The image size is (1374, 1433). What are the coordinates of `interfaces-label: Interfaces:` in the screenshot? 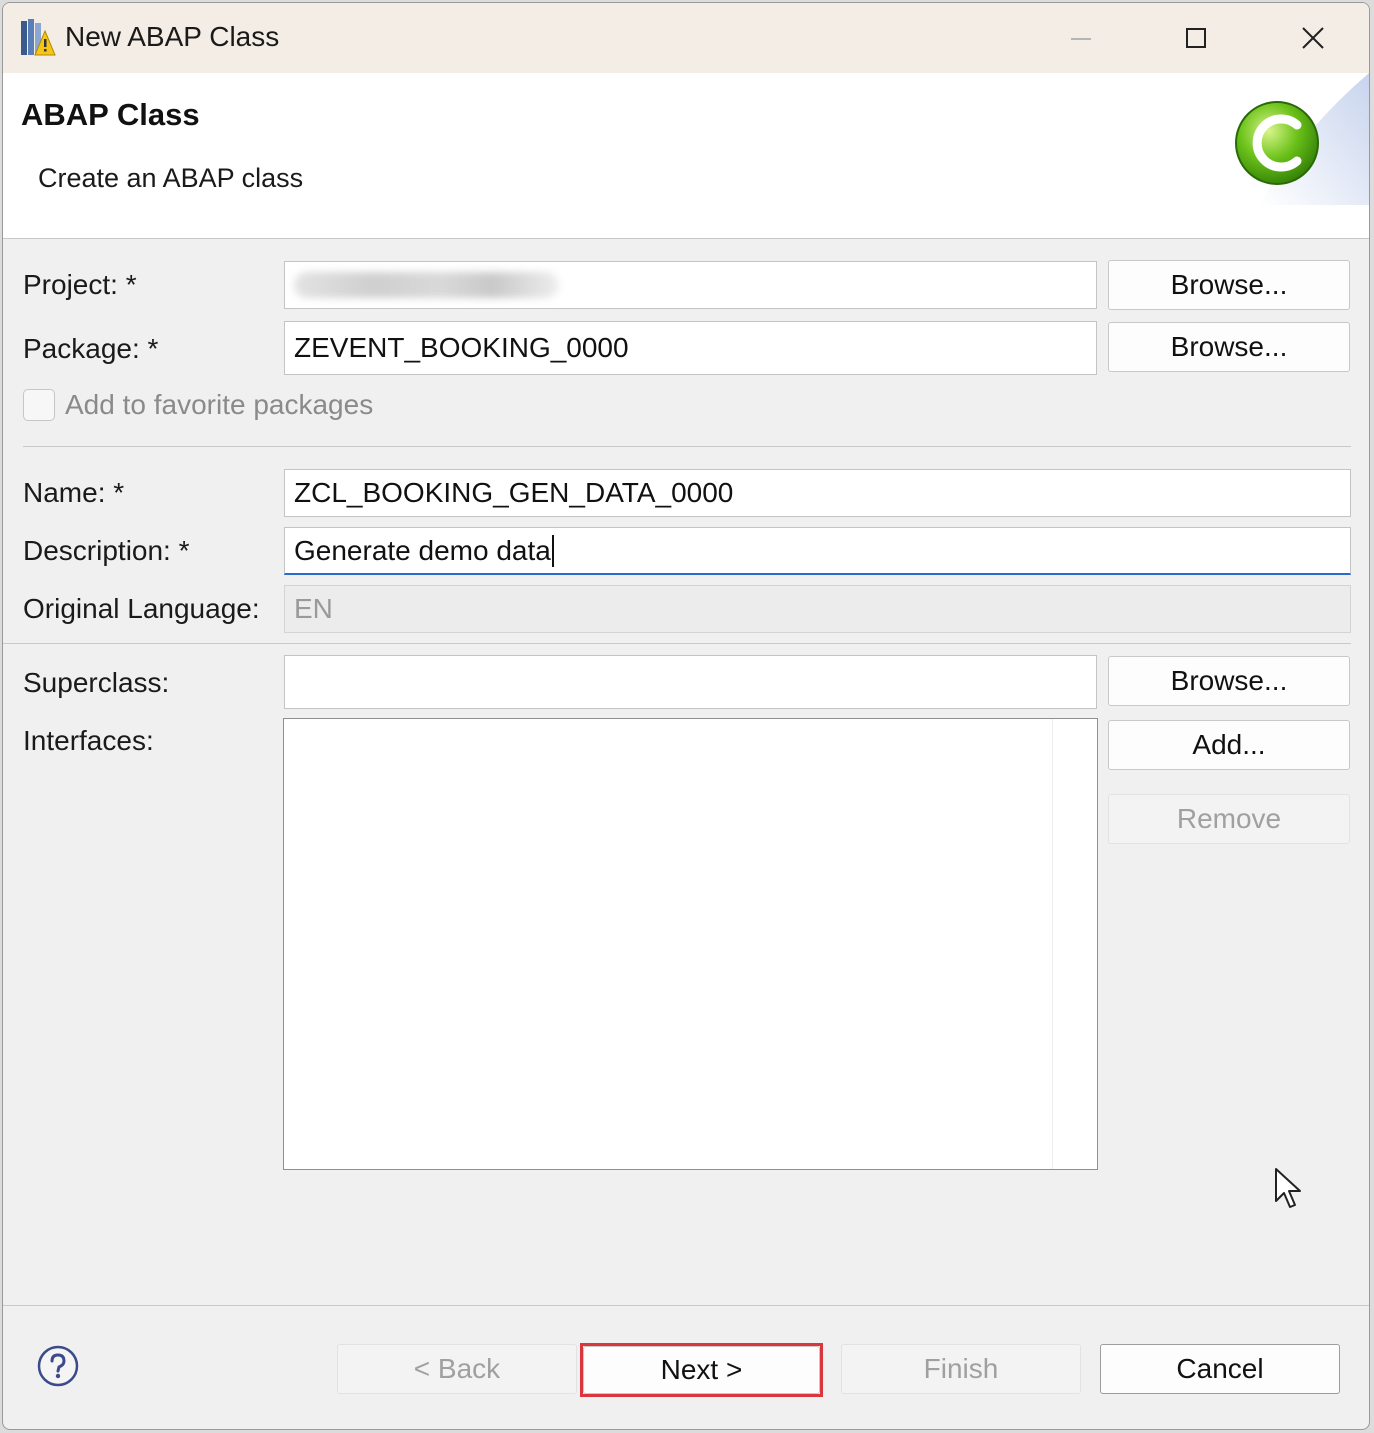 It's located at (88, 740).